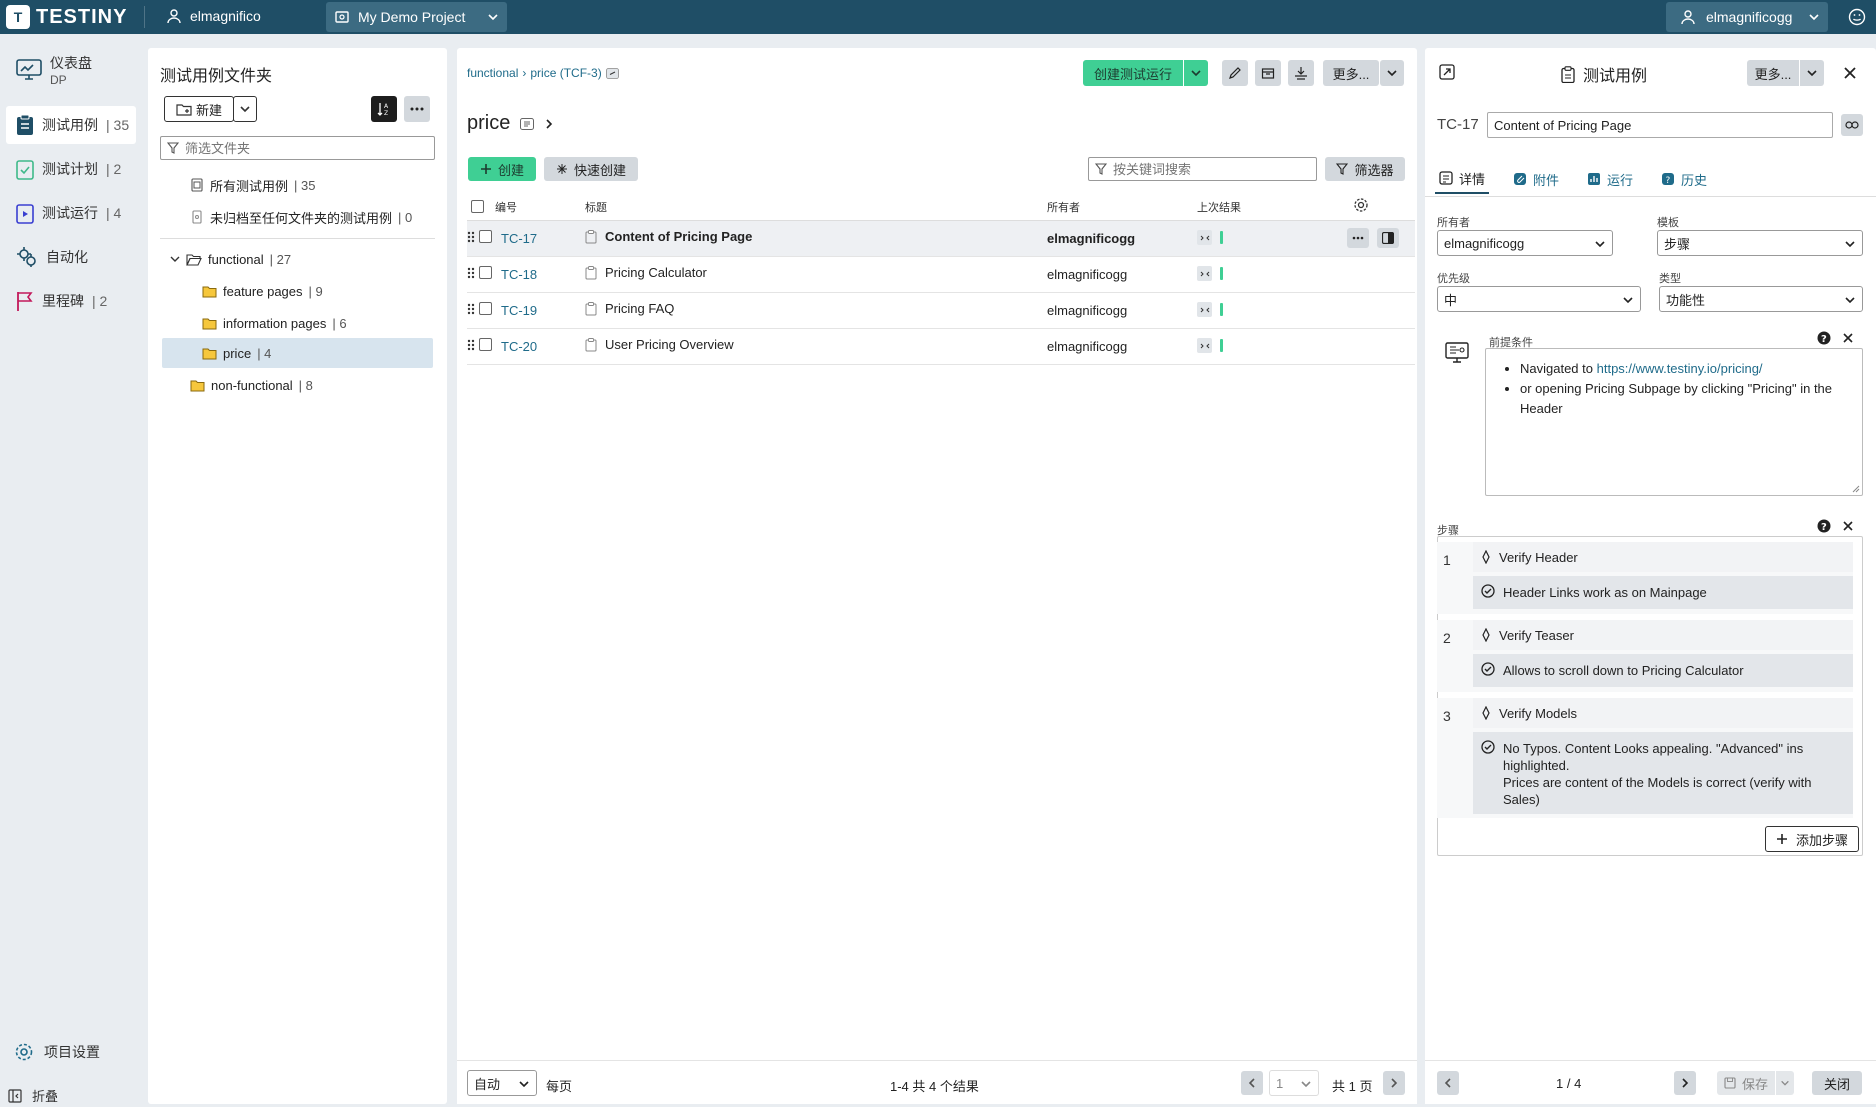 The height and width of the screenshot is (1107, 1876). I want to click on nav-project-settings: 项目设置, so click(57, 1052).